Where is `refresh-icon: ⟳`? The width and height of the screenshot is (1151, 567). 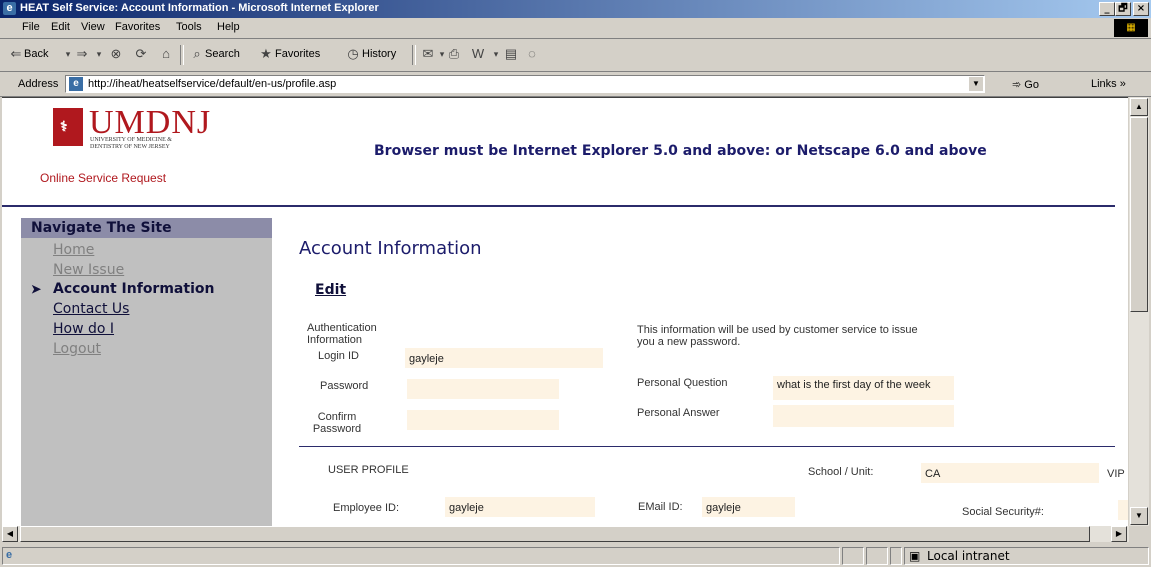
refresh-icon: ⟳ is located at coordinates (141, 54).